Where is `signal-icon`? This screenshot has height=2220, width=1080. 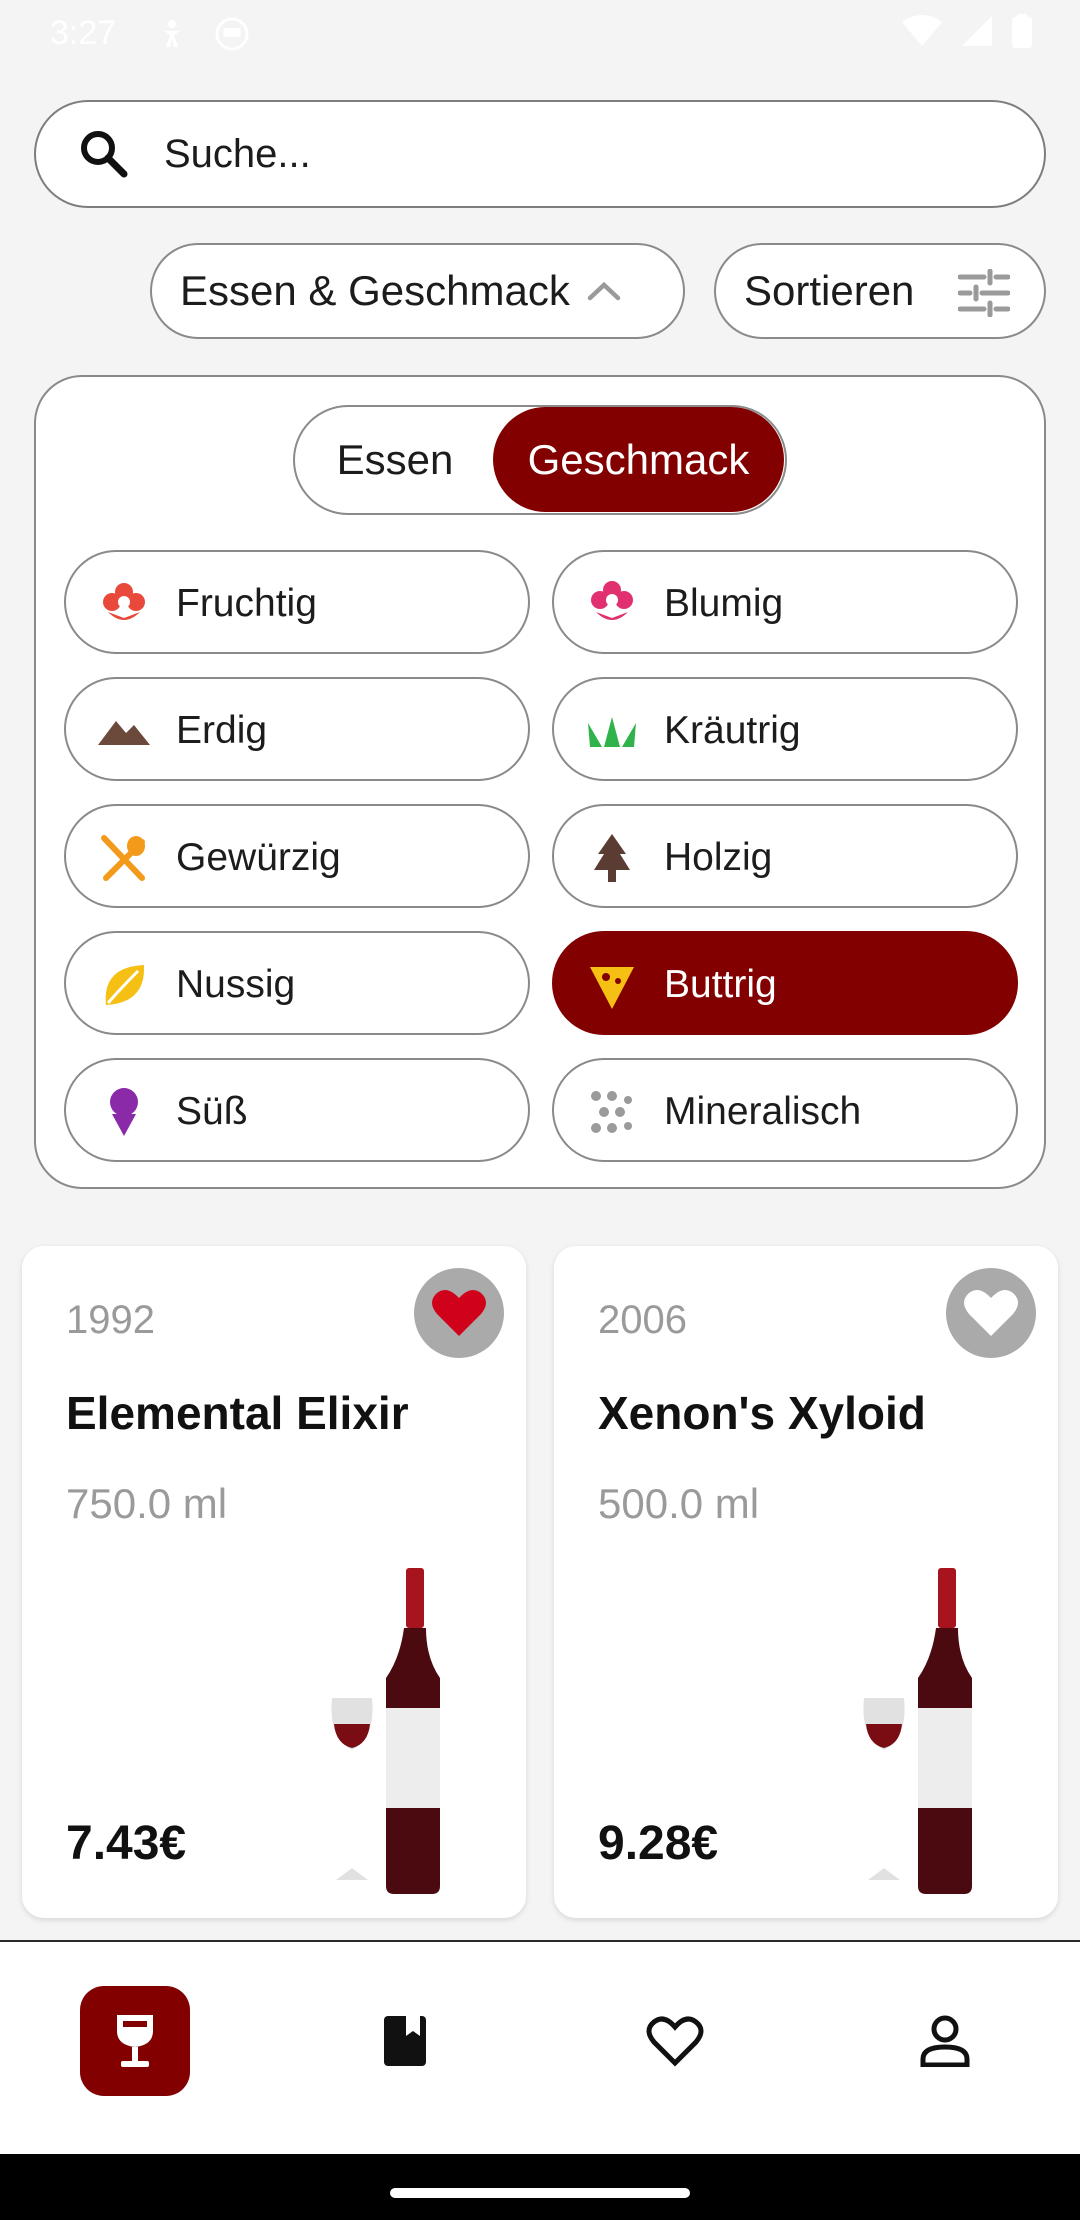
signal-icon is located at coordinates (977, 31).